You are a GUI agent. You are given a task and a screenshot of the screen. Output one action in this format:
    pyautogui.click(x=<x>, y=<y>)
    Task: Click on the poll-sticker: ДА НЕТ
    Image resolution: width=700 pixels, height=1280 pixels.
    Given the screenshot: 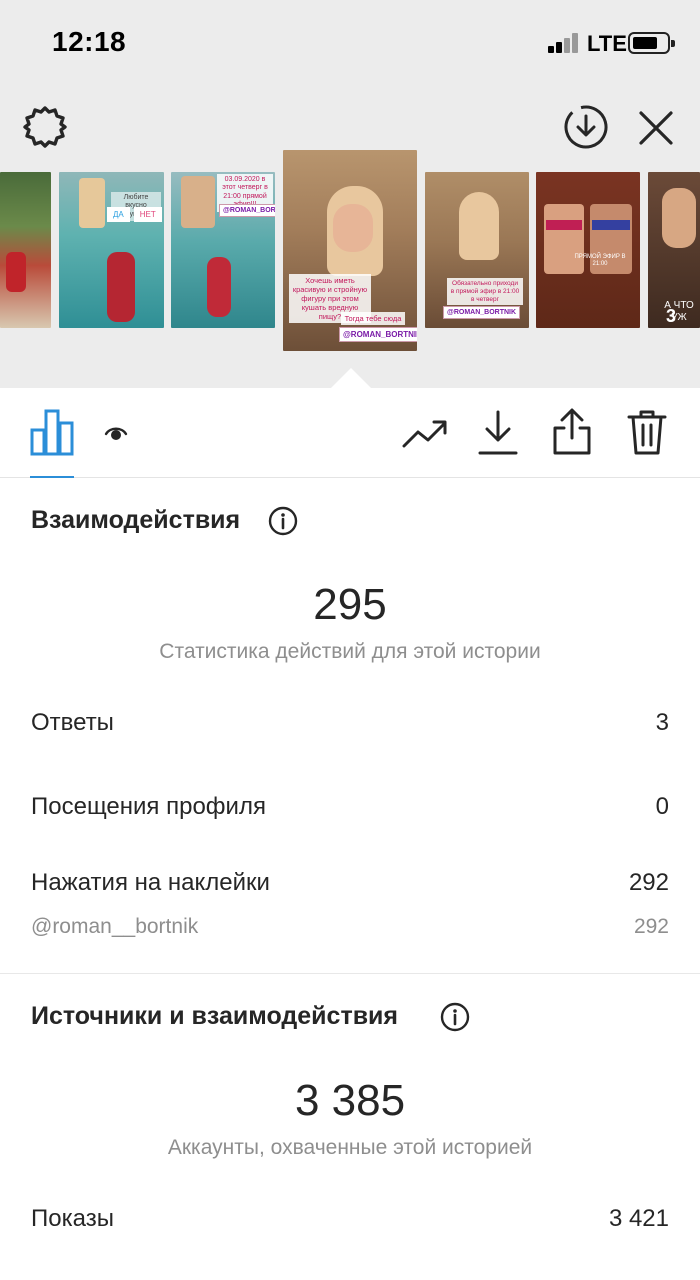 What is the action you would take?
    pyautogui.click(x=134, y=214)
    